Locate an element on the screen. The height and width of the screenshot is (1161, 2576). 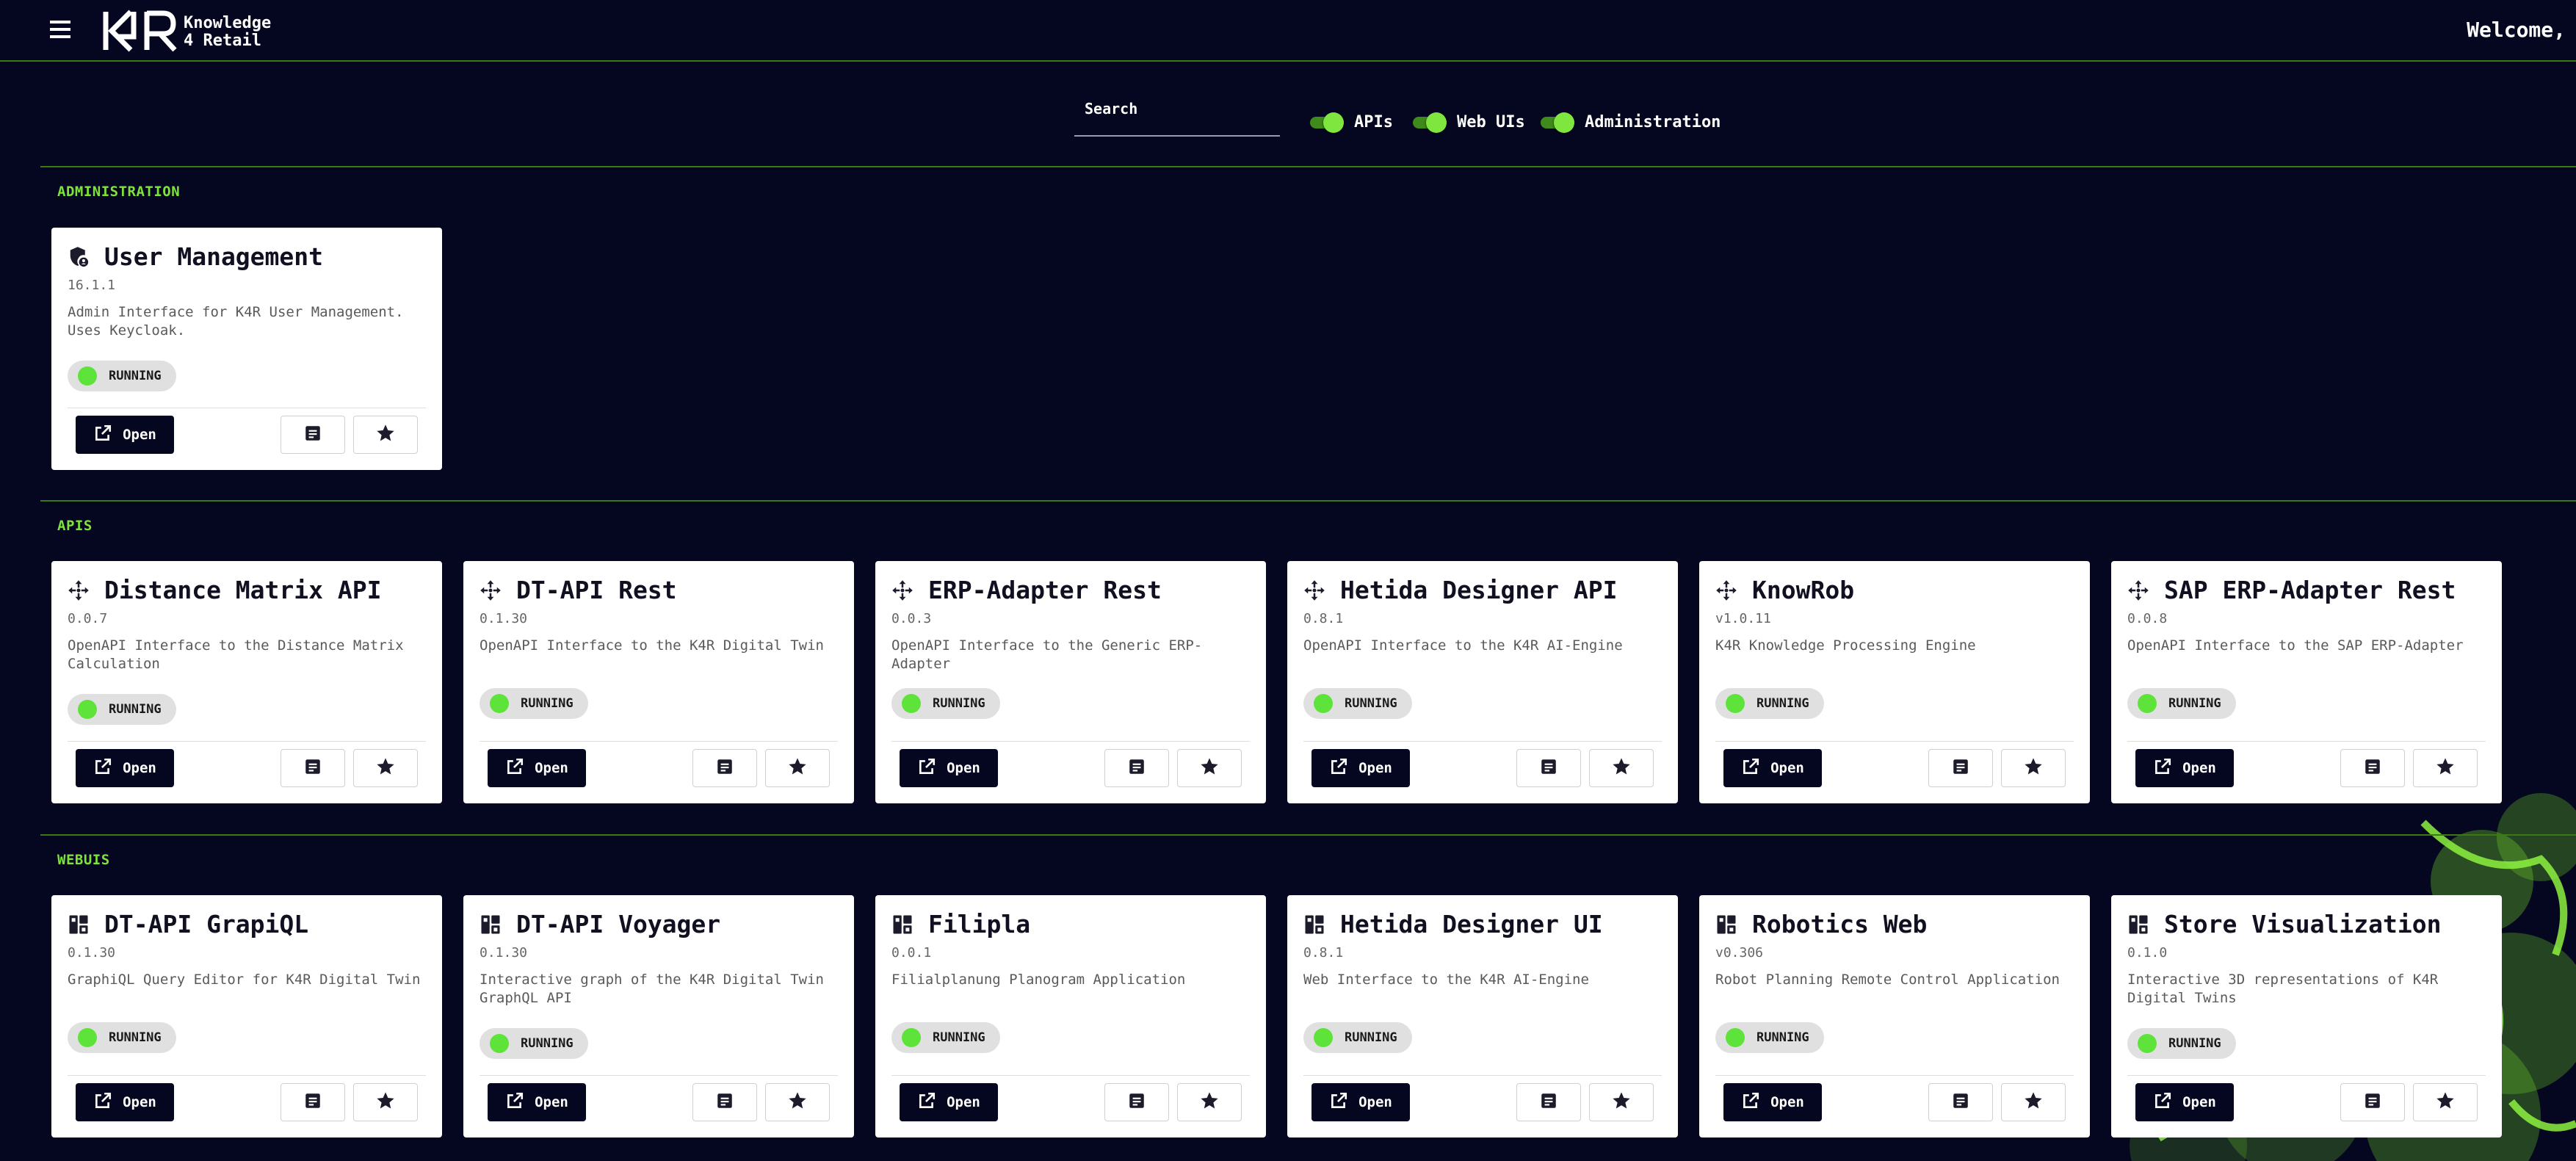
section-divider is located at coordinates (1308, 835).